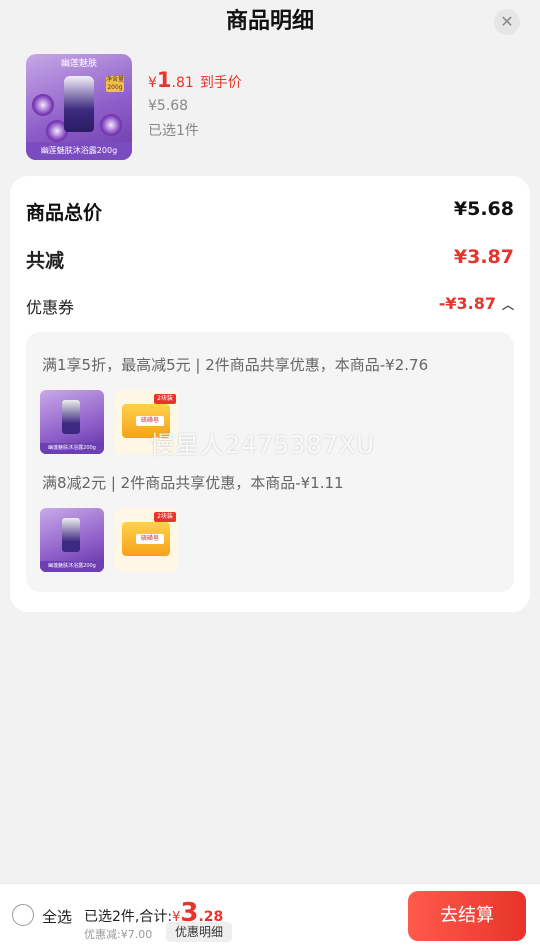  Describe the element at coordinates (193, 483) in the screenshot. I see `promotion-text: 满8减2元 | 2件商品共享优惠，本商品-¥1.11` at that location.